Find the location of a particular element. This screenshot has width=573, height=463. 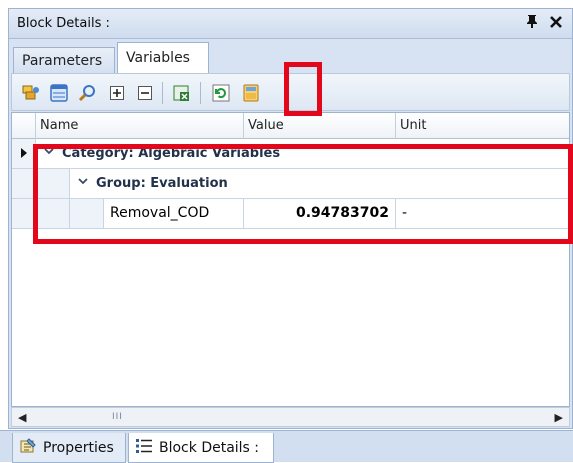

table-view-icon is located at coordinates (59, 93).